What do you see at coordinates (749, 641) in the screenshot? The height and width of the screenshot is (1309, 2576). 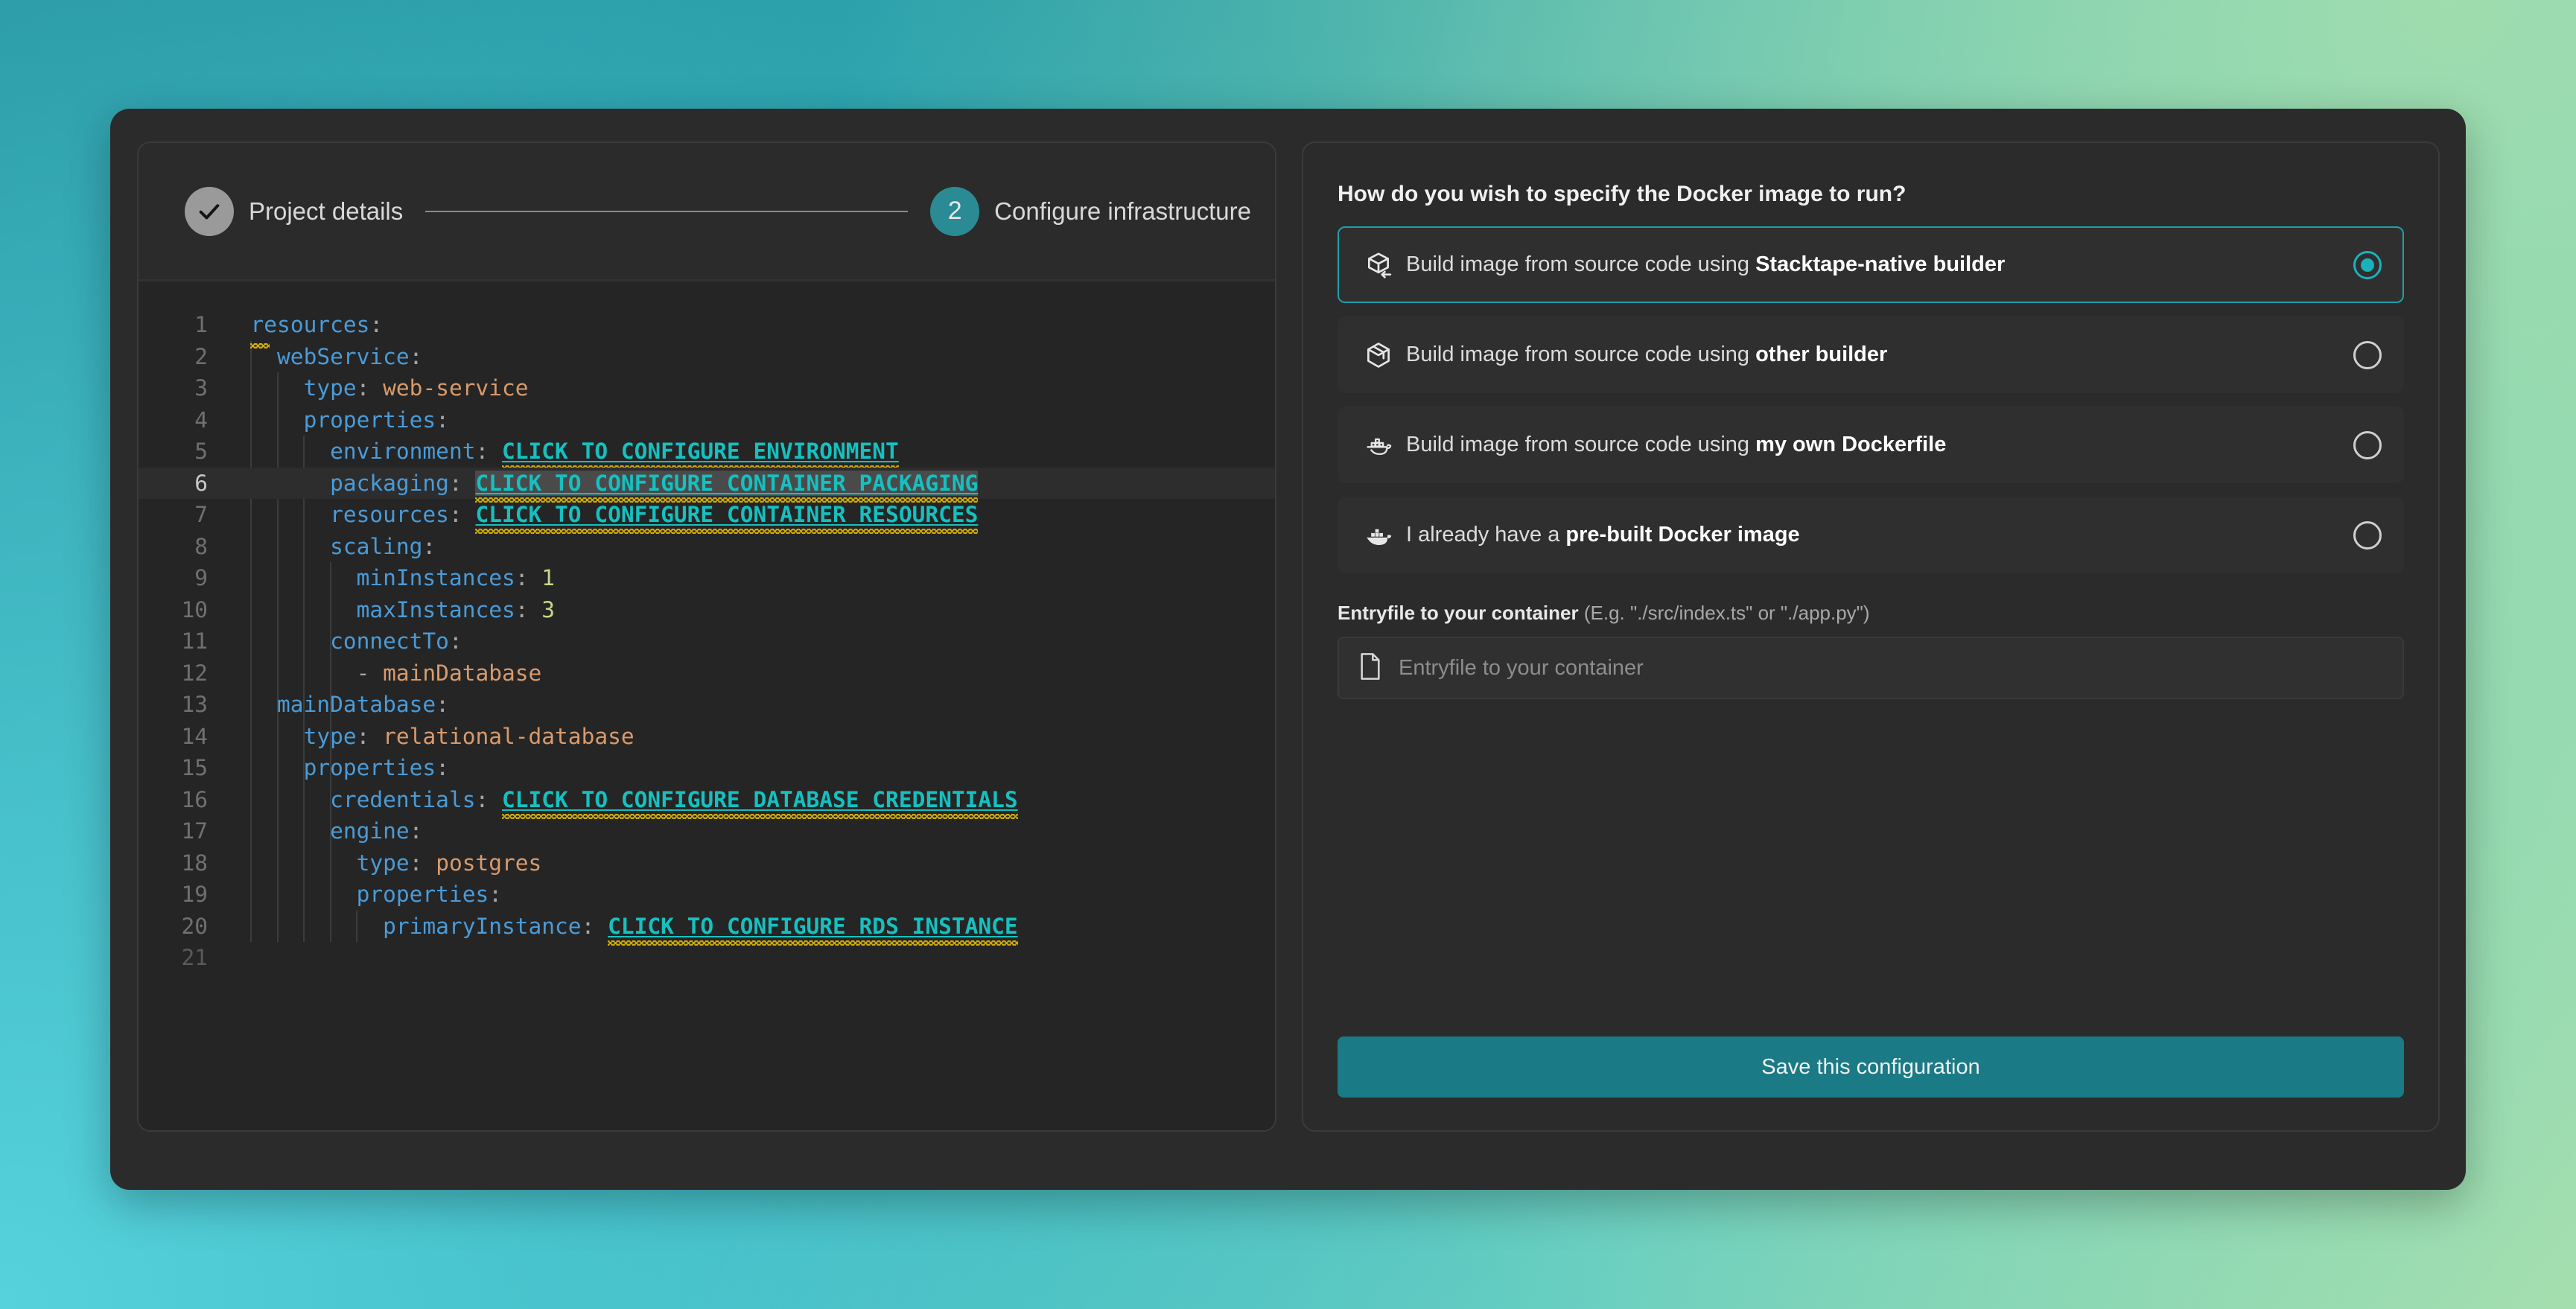 I see `code-line-content: connectTo:` at bounding box center [749, 641].